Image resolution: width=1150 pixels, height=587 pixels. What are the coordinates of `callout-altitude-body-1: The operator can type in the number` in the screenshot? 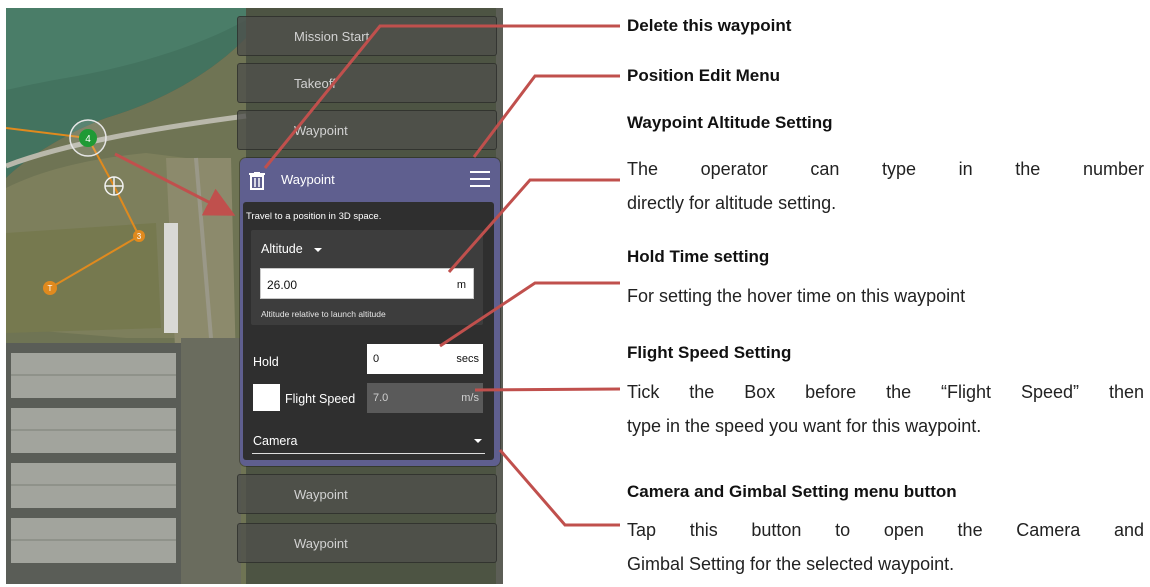 It's located at (885, 169).